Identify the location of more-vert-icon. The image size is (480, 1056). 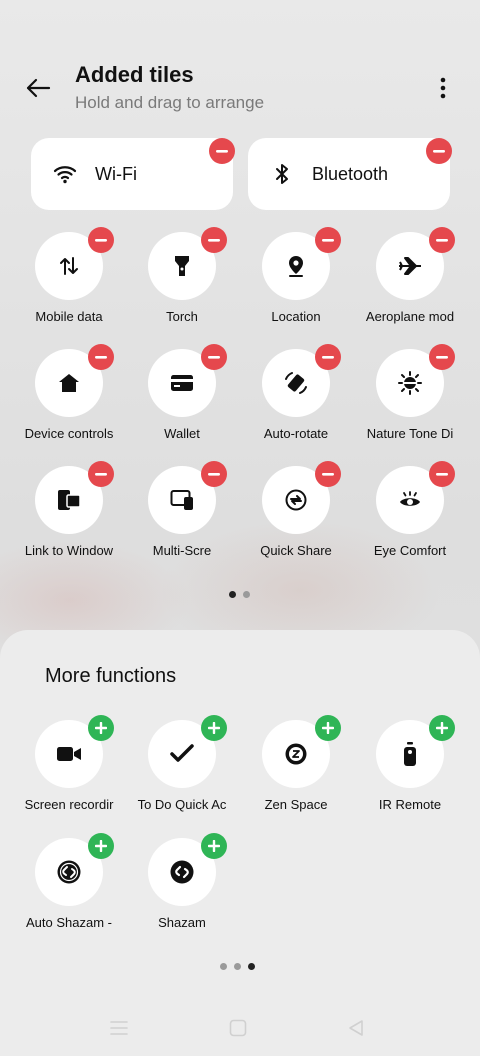
(443, 88).